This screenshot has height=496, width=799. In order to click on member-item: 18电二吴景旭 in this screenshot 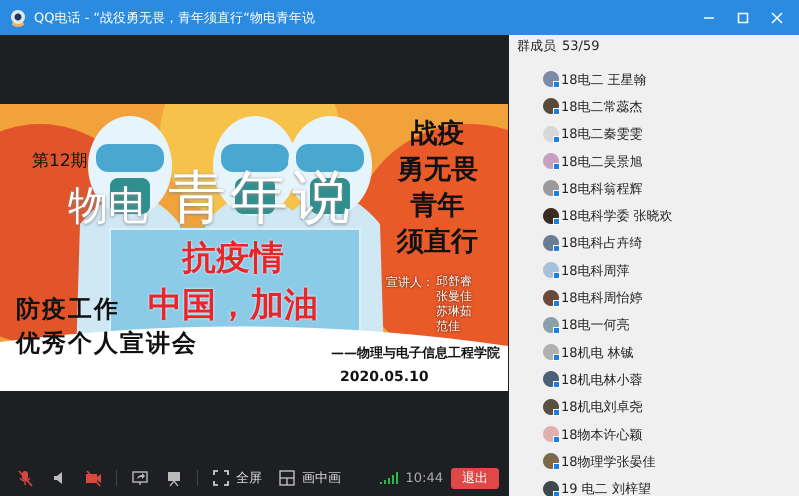, I will do `click(671, 161)`.